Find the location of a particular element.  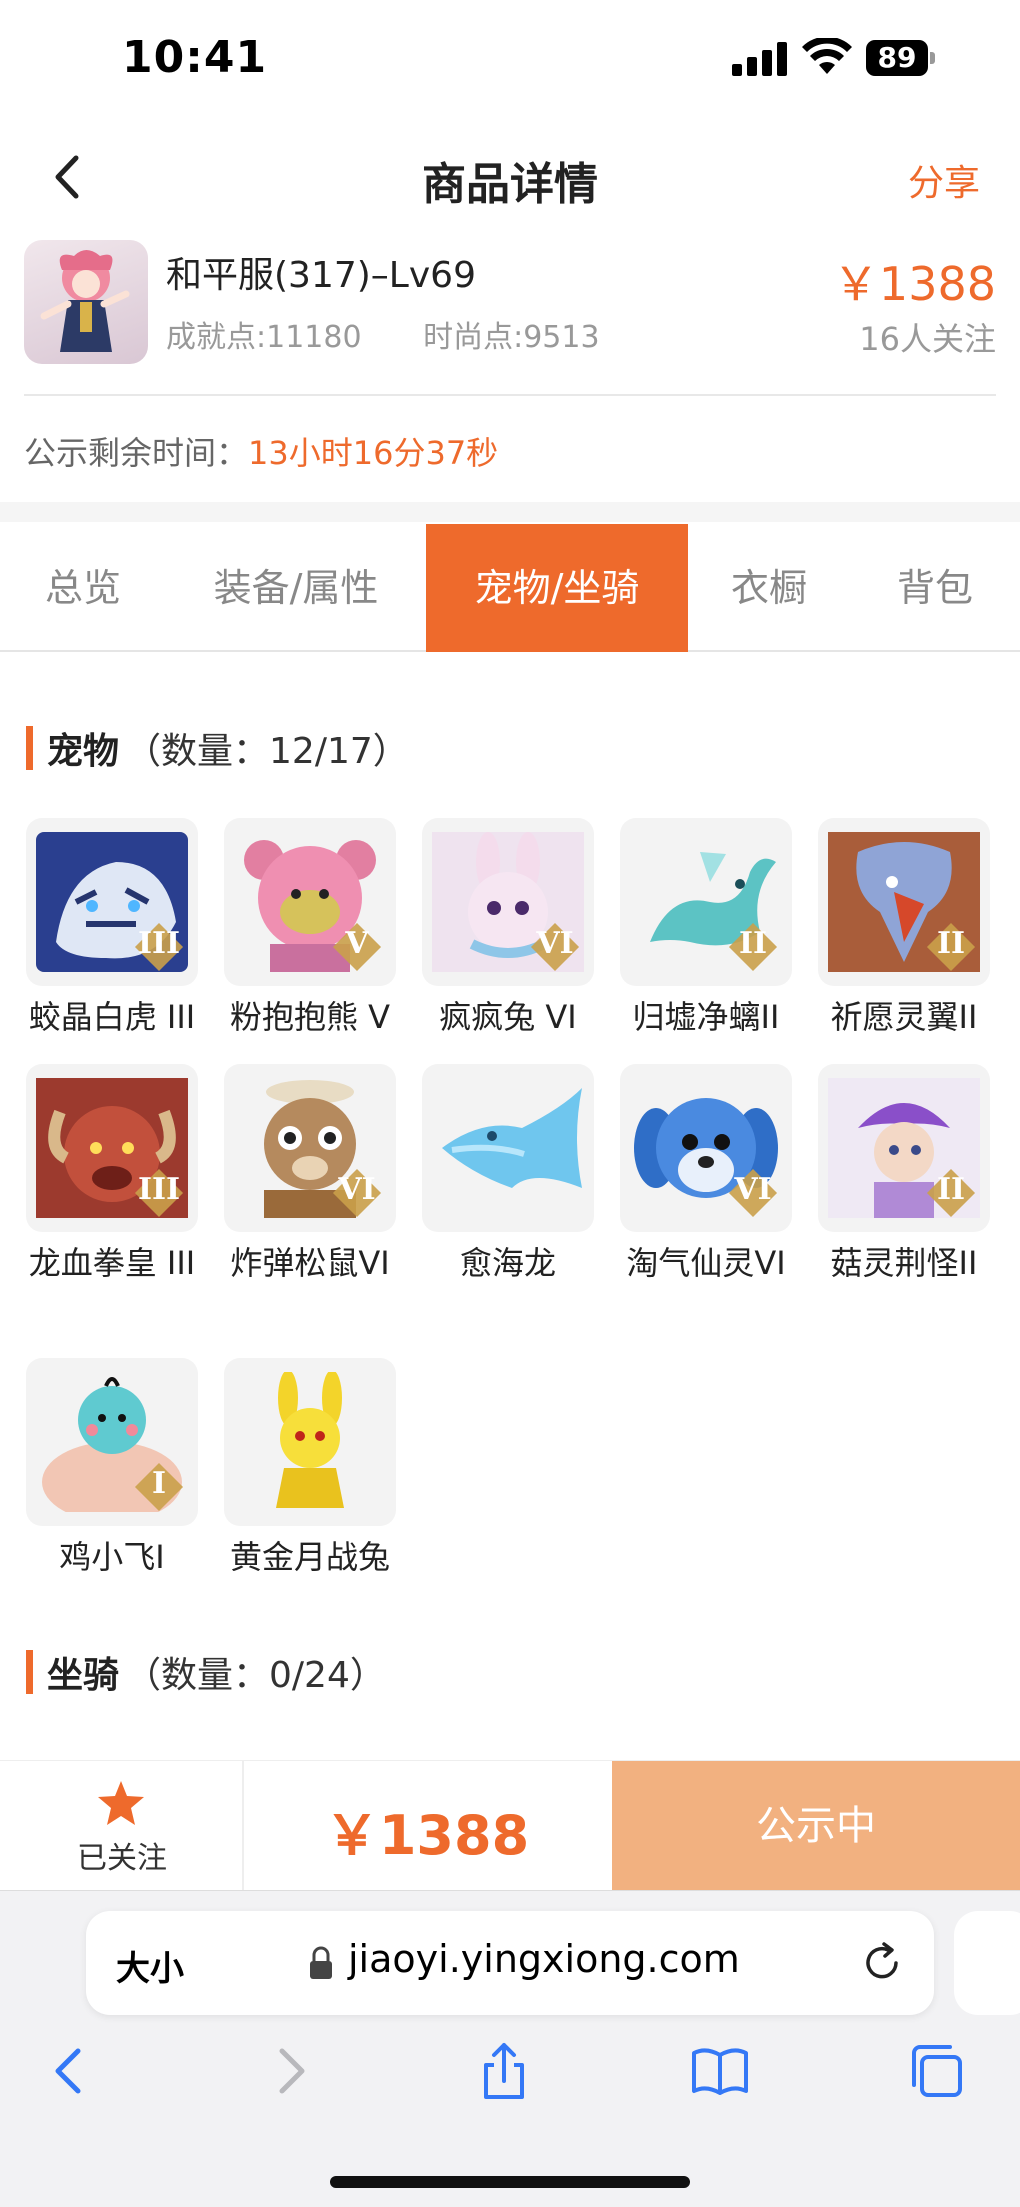

fashion-points: 时尚点:9513 is located at coordinates (511, 337).